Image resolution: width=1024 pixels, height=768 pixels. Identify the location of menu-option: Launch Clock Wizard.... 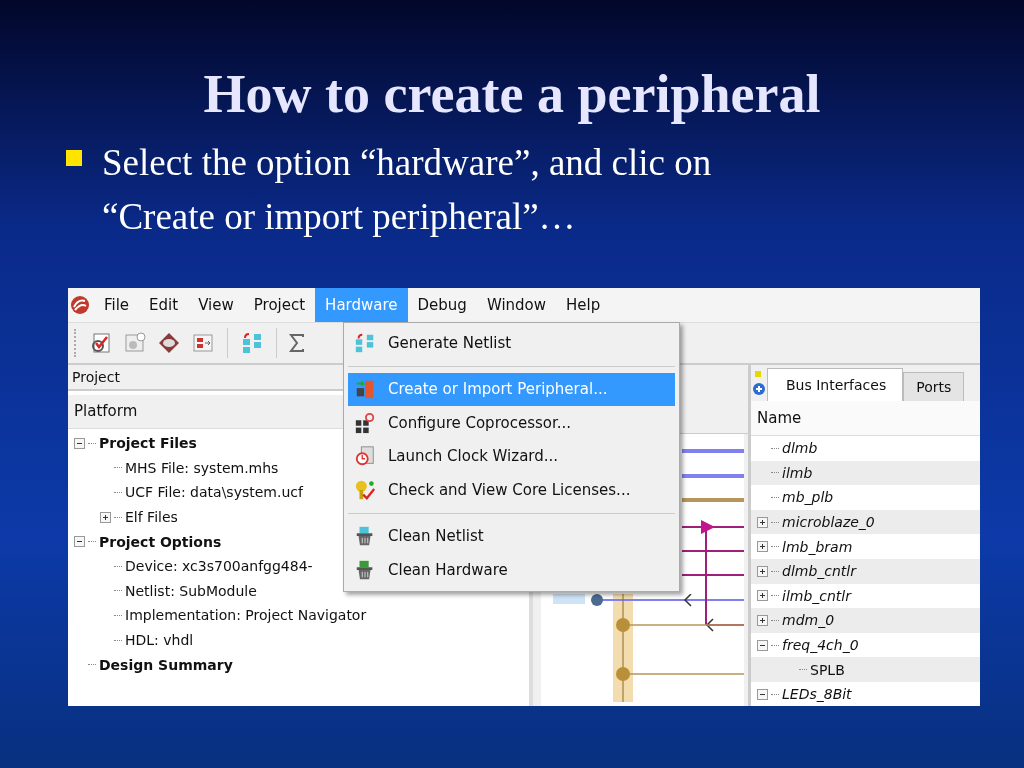
(511, 456).